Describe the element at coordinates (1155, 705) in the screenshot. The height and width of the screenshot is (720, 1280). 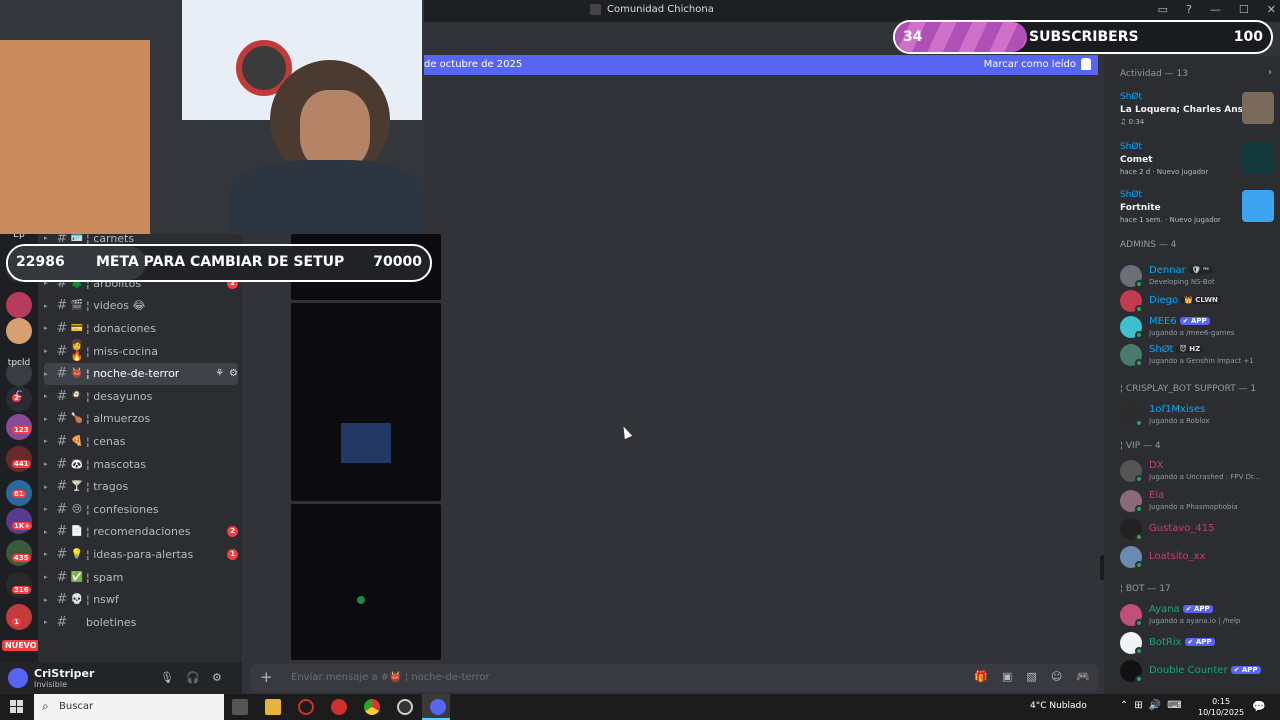
I see `volume-icon: 🔊` at that location.